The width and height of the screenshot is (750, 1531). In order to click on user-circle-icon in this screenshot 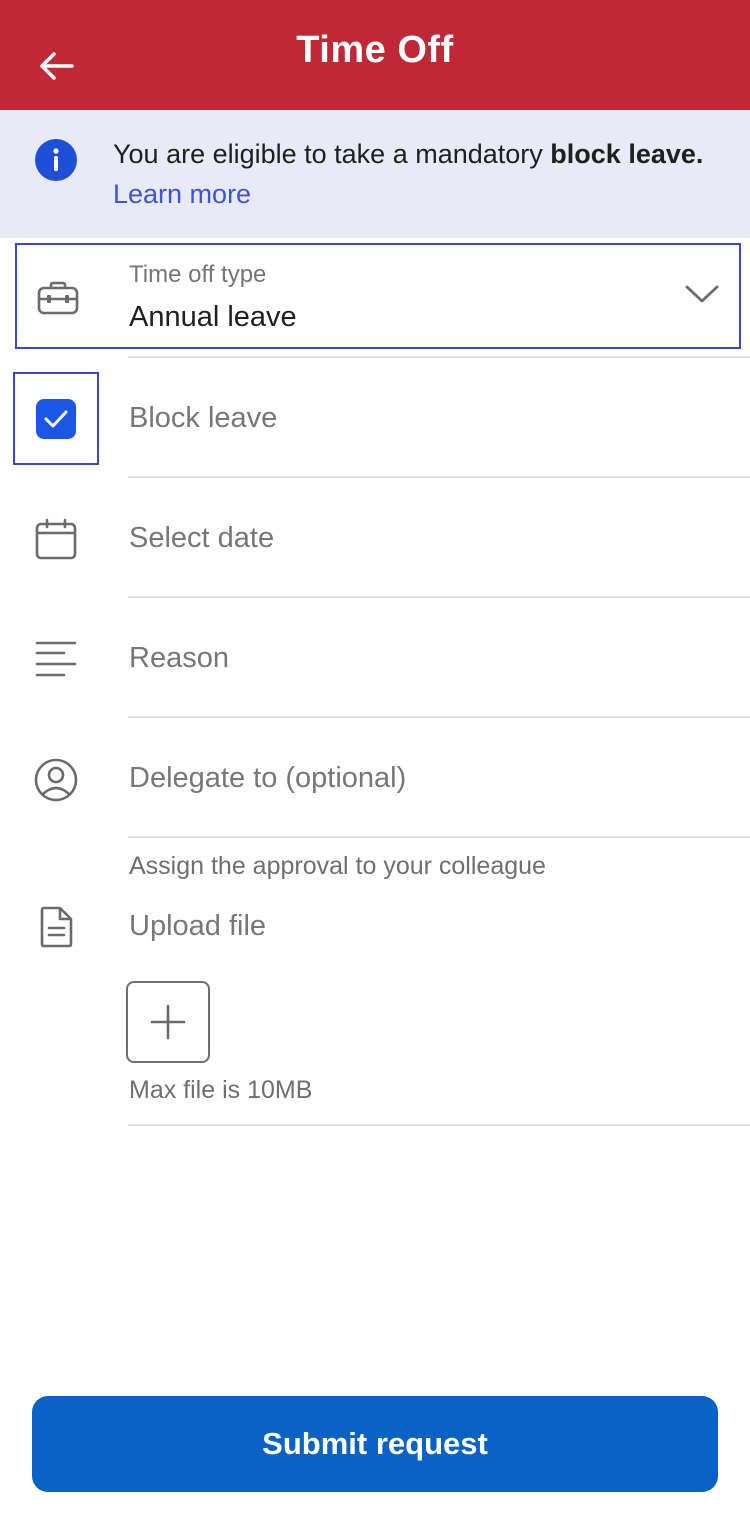, I will do `click(56, 780)`.